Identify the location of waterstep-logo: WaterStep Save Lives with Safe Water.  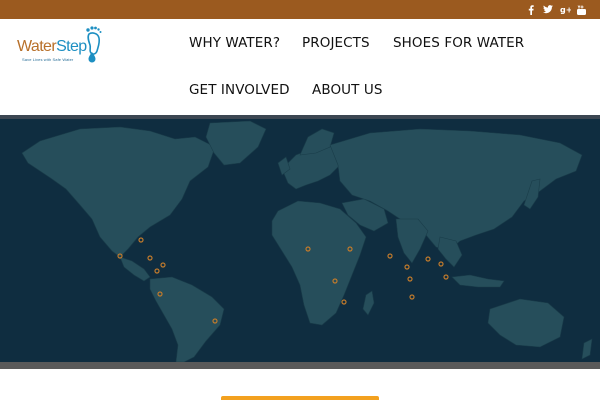
(62, 48).